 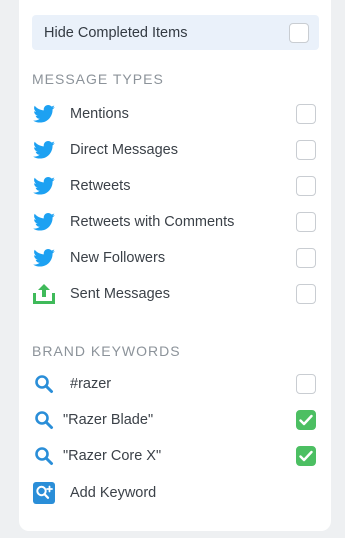 I want to click on message-types-title: MESSAGE TYPES, so click(x=98, y=79).